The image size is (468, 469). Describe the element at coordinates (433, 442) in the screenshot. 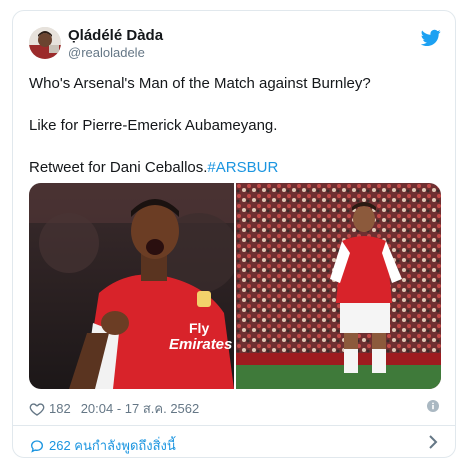

I see `chevron-right-icon` at that location.